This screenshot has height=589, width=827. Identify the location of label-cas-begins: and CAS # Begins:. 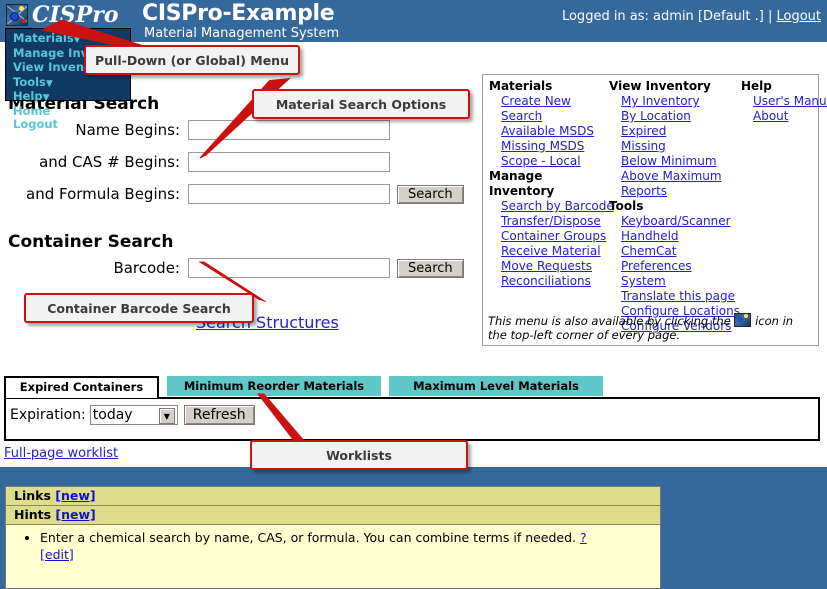
(109, 162).